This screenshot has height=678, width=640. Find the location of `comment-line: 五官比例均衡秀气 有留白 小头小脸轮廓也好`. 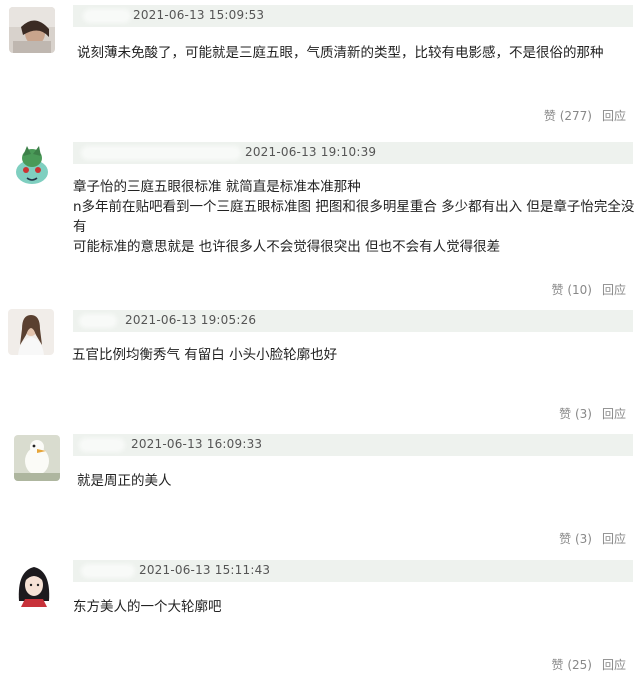

comment-line: 五官比例均衡秀气 有留白 小头小脸轮廓也好 is located at coordinates (205, 355).